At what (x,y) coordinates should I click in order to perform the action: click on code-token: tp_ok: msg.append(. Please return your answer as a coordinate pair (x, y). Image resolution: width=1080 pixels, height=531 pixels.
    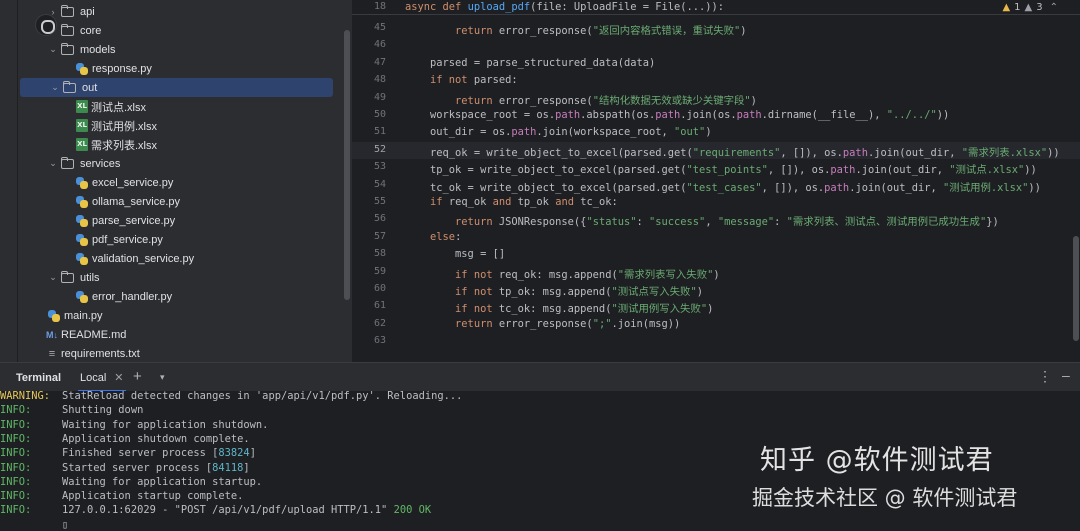
    Looking at the image, I should click on (555, 292).